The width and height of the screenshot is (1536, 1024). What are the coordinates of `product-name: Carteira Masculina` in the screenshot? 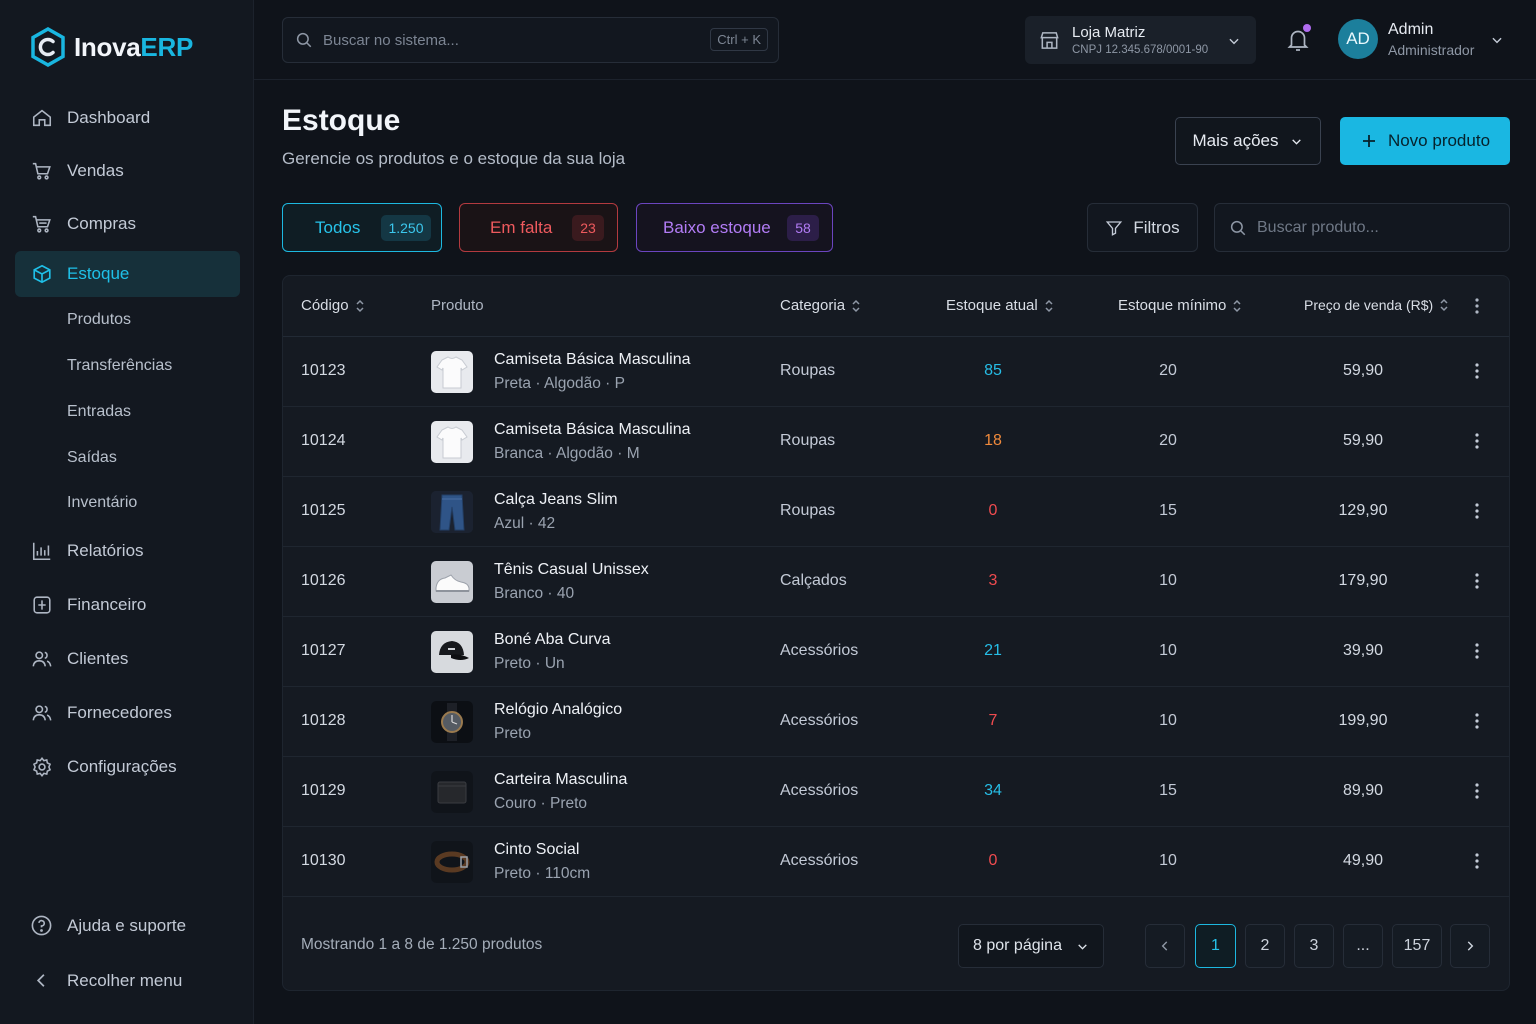 It's located at (560, 780).